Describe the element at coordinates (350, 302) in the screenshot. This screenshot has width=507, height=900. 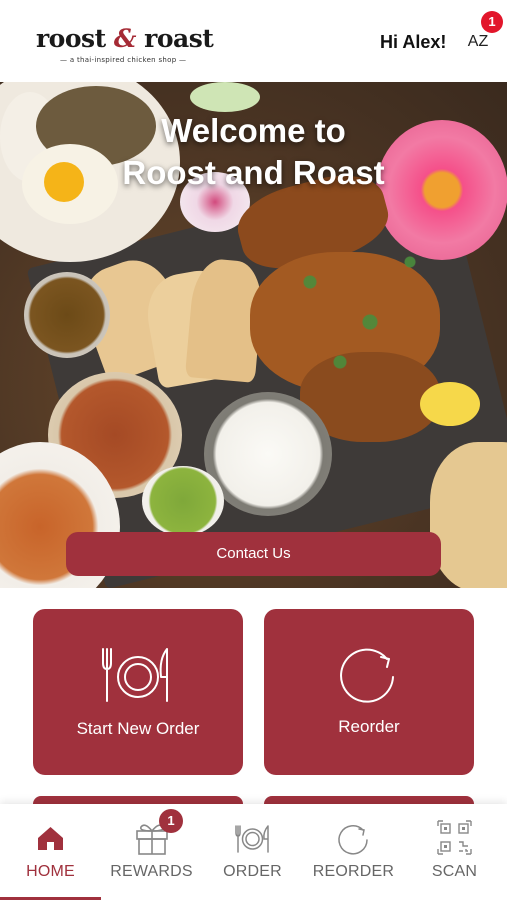
I see `herbs` at that location.